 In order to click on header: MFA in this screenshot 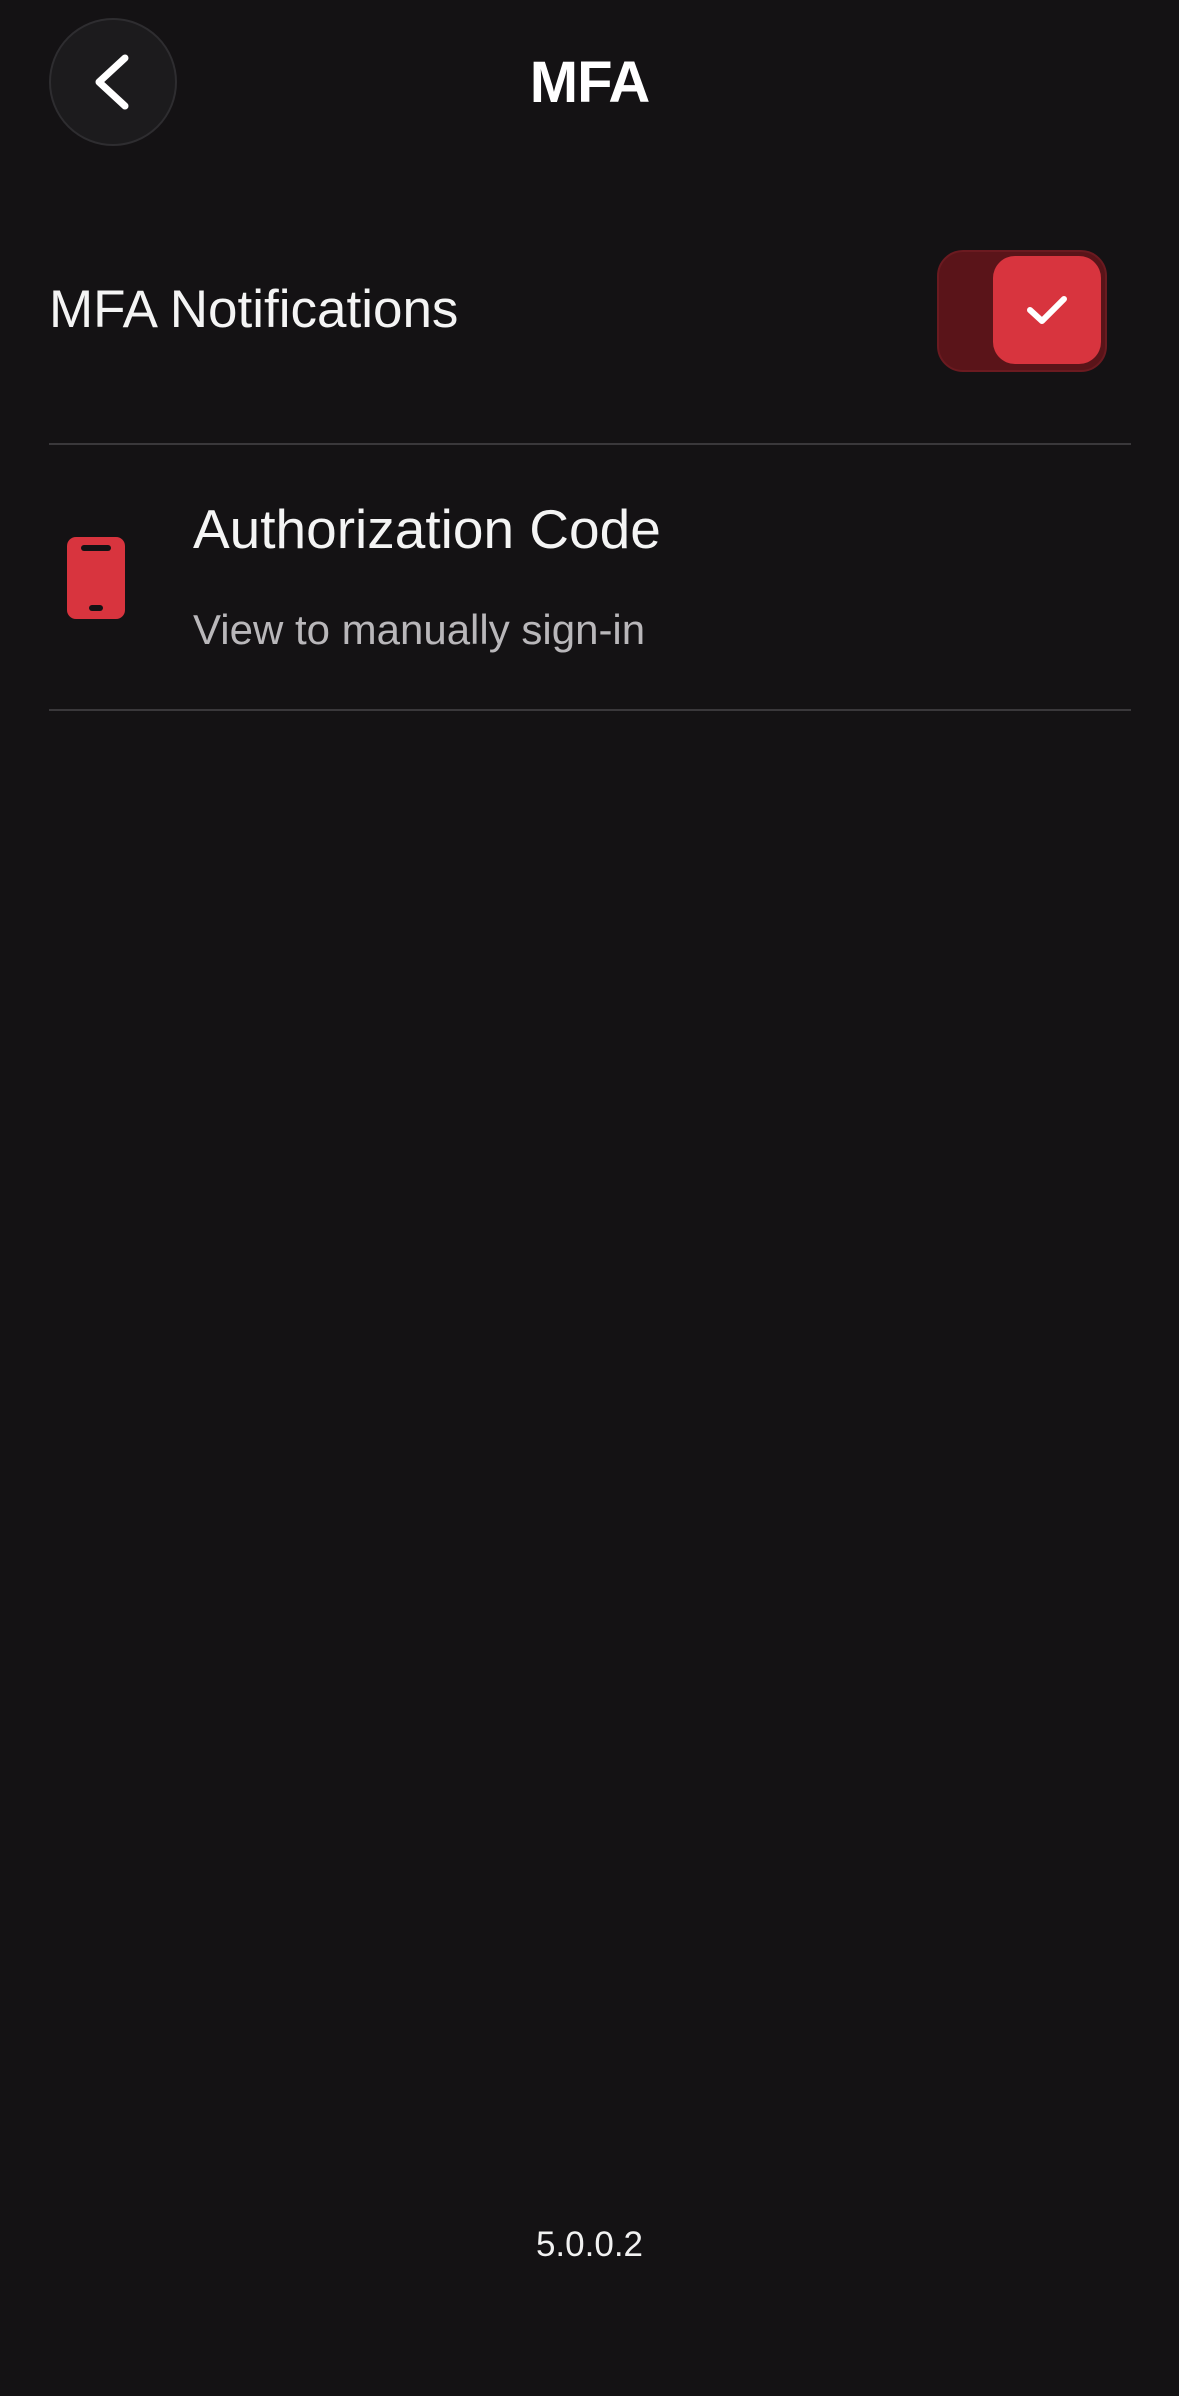, I will do `click(589, 85)`.